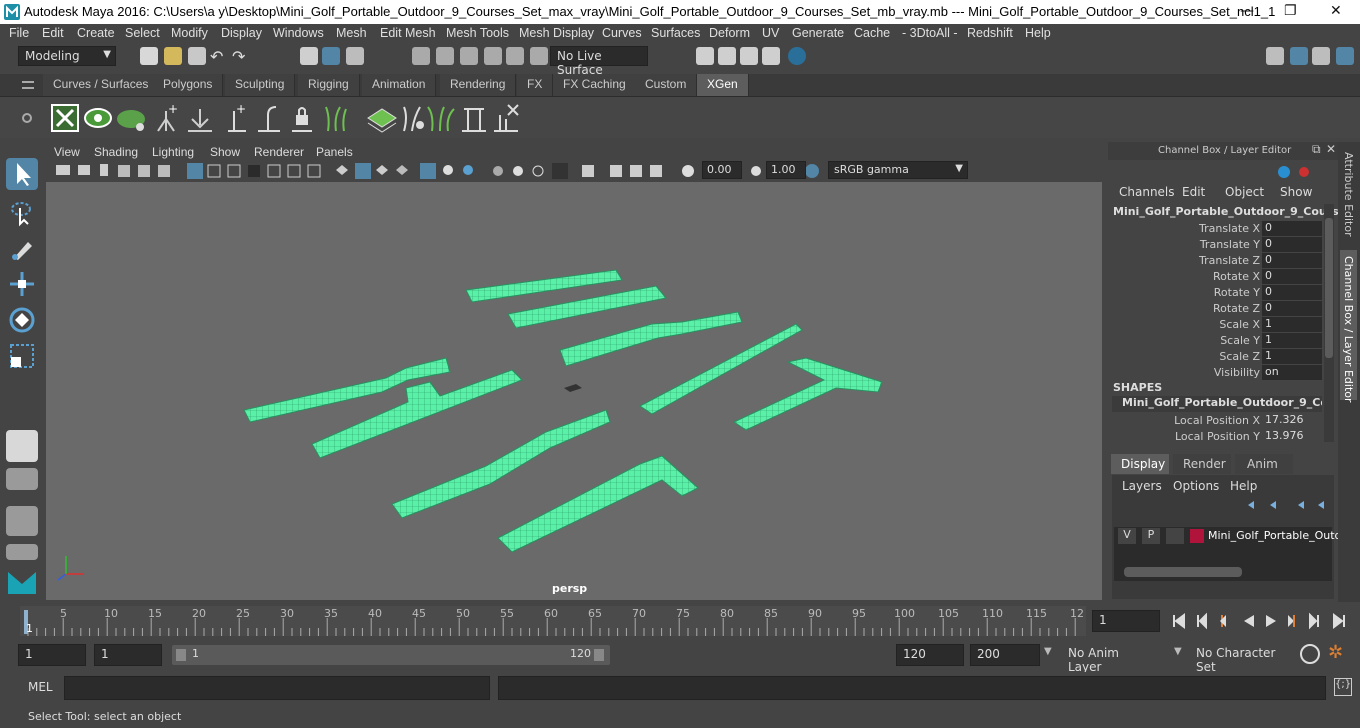 The image size is (1360, 728). What do you see at coordinates (101, 85) in the screenshot?
I see `shelf-tab-curves-surfaces: Curves / Surfaces` at bounding box center [101, 85].